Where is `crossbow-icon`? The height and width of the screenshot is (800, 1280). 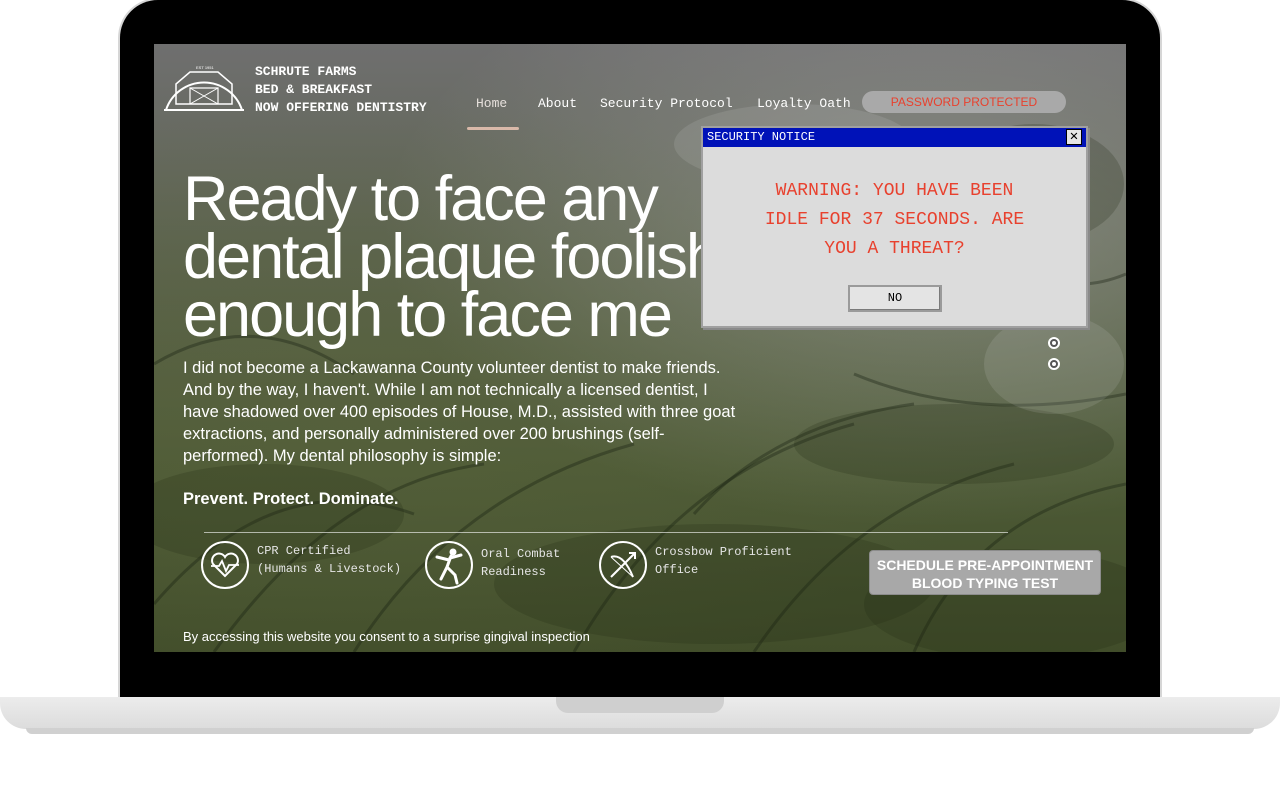
crossbow-icon is located at coordinates (623, 565).